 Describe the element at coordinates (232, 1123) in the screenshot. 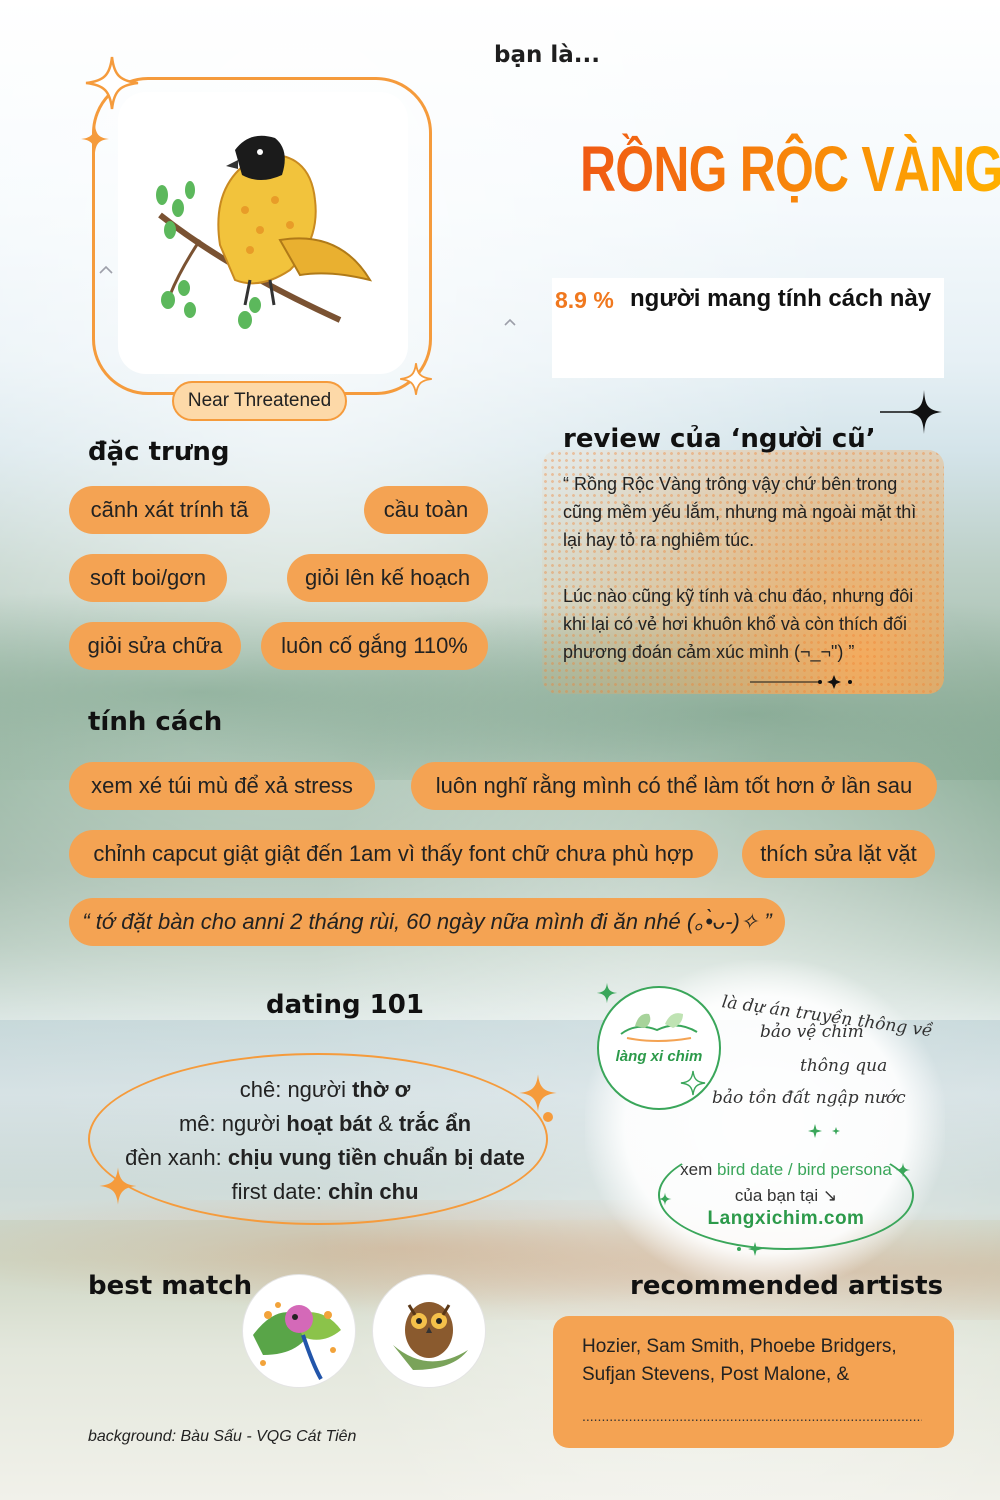

I see `dating-label: mê: người` at that location.